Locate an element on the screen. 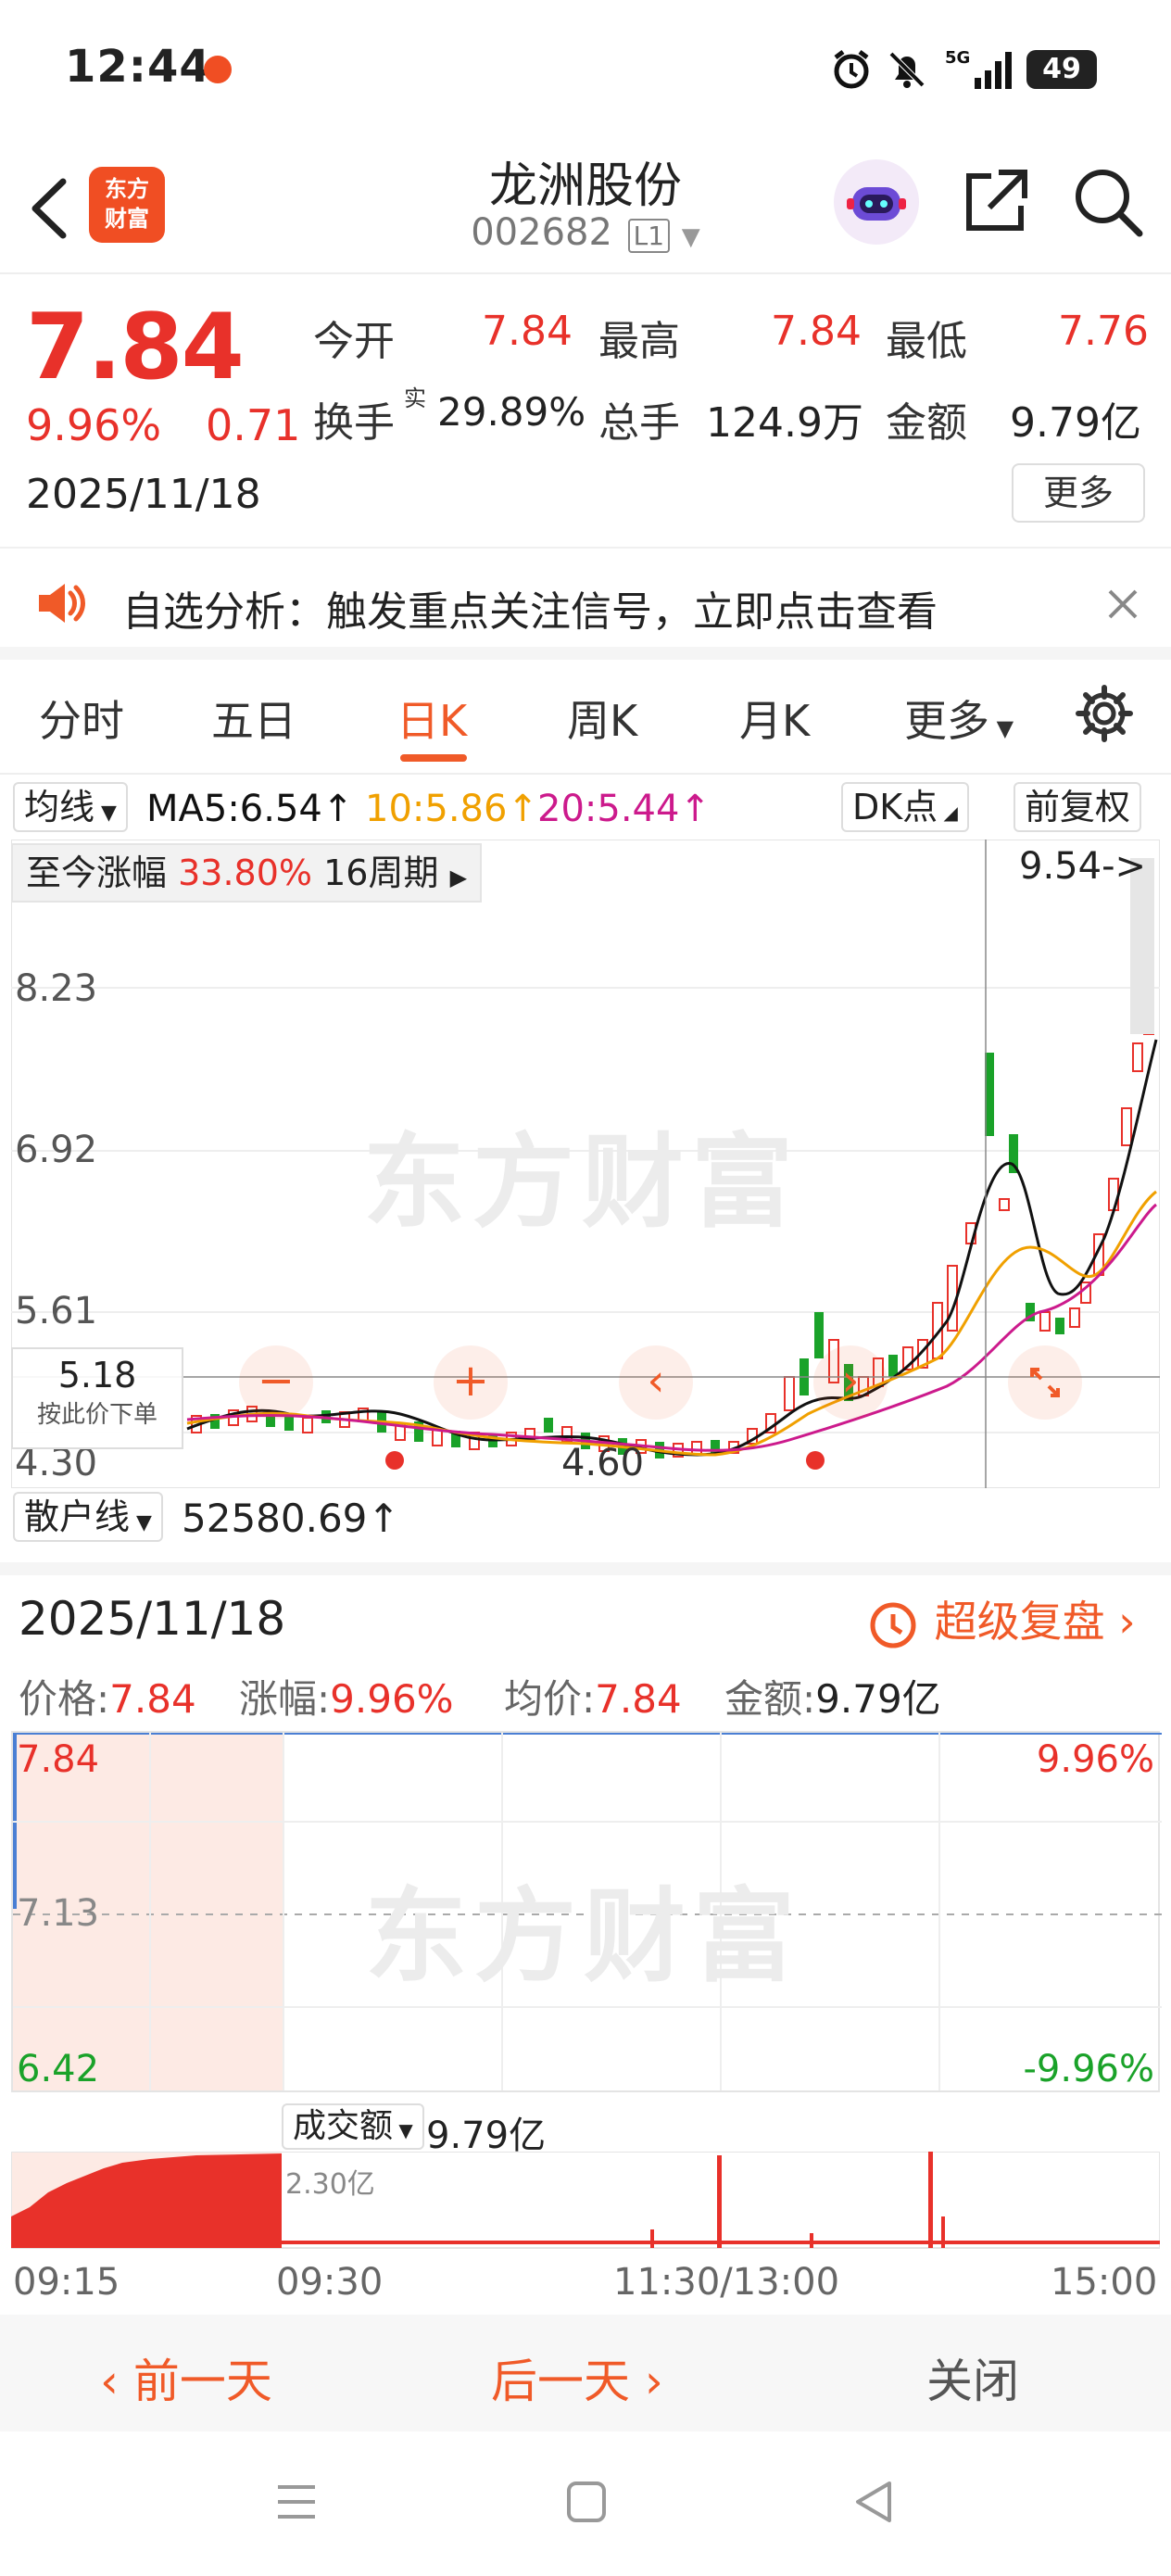 The height and width of the screenshot is (2576, 1171). notice-banner: 自选分析：触发重点关注信号，立即点击查看 is located at coordinates (585, 603).